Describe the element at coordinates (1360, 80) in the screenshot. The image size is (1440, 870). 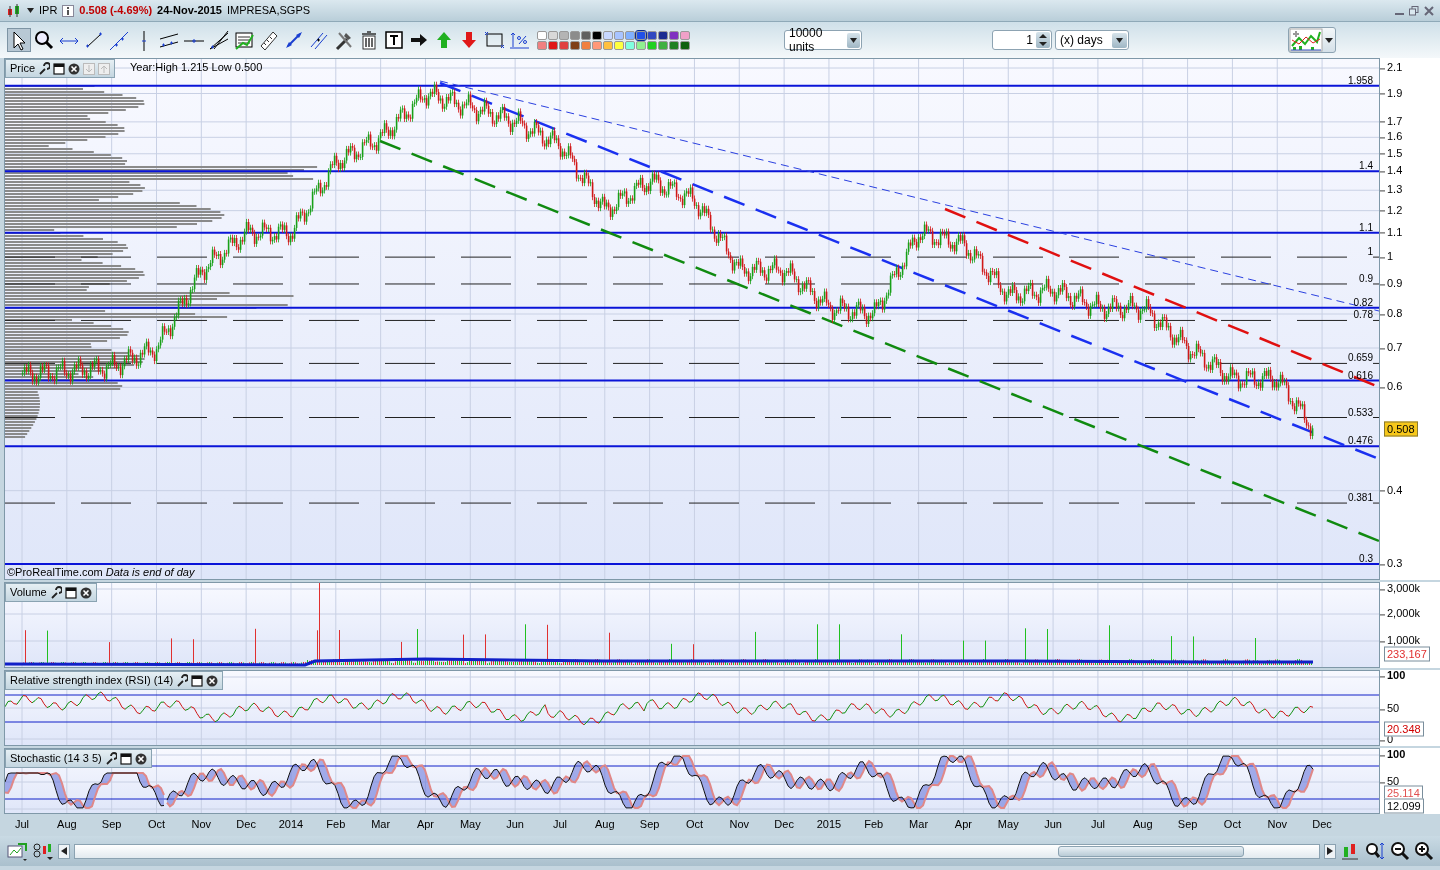
I see `level-label: 1.958` at that location.